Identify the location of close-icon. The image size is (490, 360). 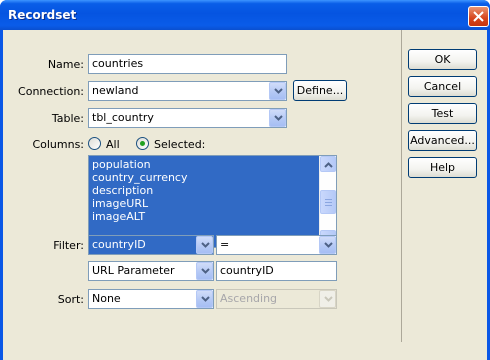
(478, 16).